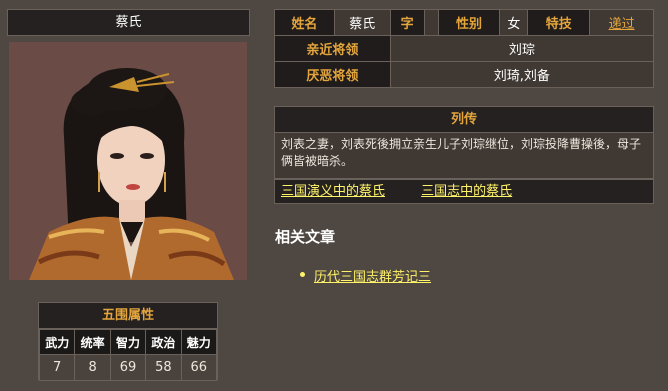 The width and height of the screenshot is (668, 391). Describe the element at coordinates (304, 22) in the screenshot. I see `surname-label: 姓名` at that location.